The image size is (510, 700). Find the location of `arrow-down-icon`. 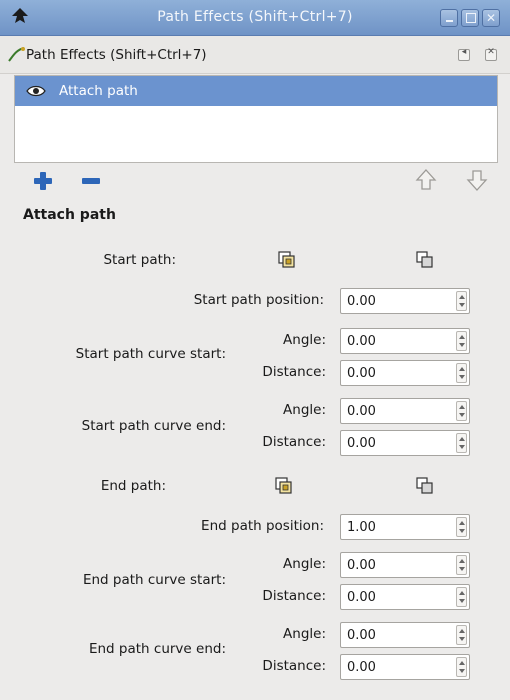

arrow-down-icon is located at coordinates (477, 180).